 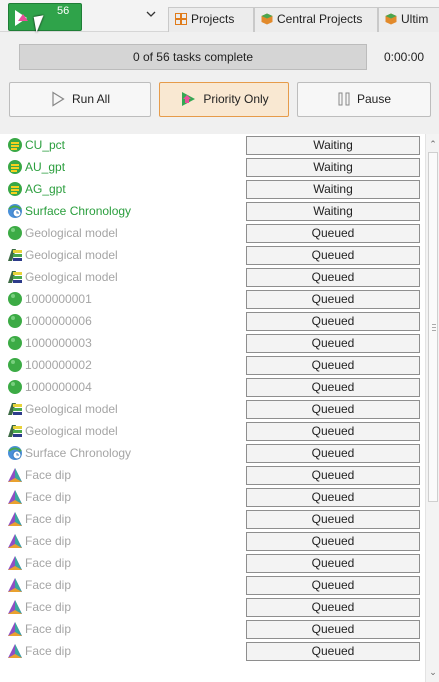 What do you see at coordinates (212, 365) in the screenshot?
I see `task-row: 1000000002 Queued` at bounding box center [212, 365].